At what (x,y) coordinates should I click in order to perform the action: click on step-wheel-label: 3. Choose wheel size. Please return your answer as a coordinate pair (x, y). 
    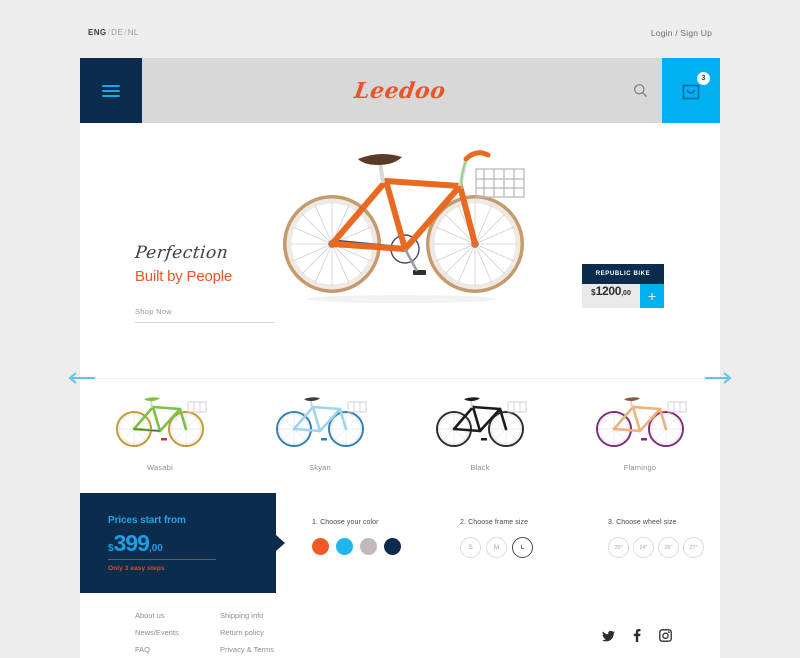
    Looking at the image, I should click on (642, 522).